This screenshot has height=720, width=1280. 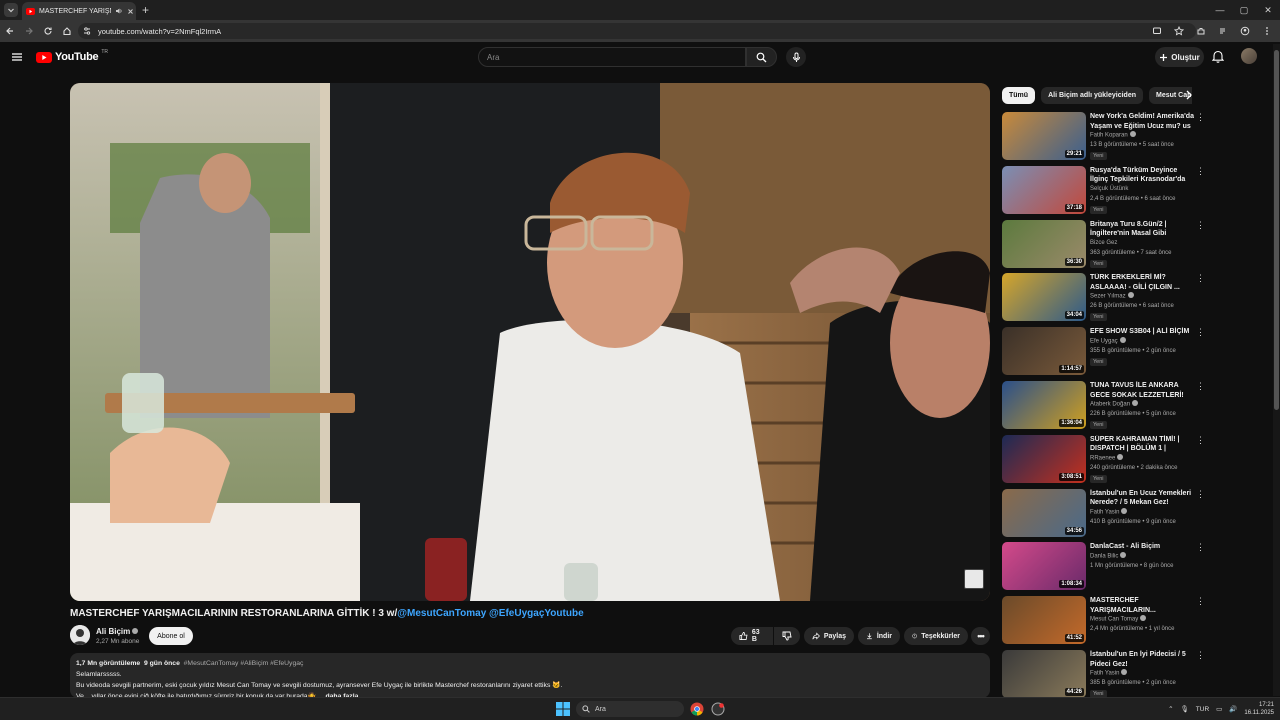 What do you see at coordinates (1112, 296) in the screenshot?
I see `recommendation-channel: Sezer Yılmaz` at bounding box center [1112, 296].